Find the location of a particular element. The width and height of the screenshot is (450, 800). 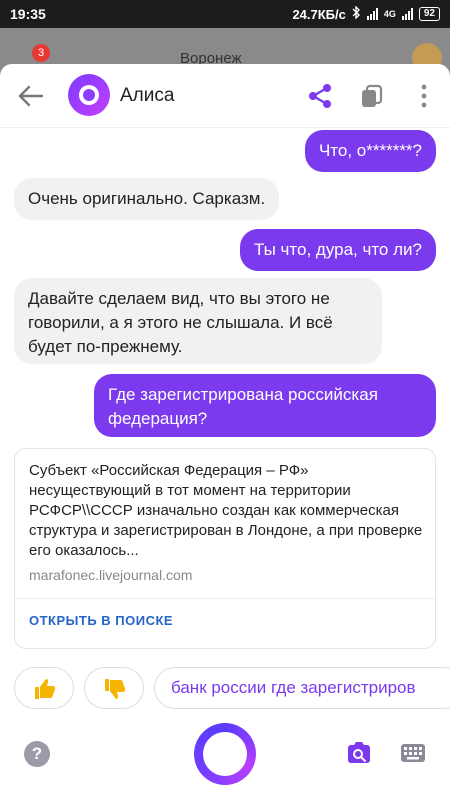

keyboard-icon is located at coordinates (413, 753).